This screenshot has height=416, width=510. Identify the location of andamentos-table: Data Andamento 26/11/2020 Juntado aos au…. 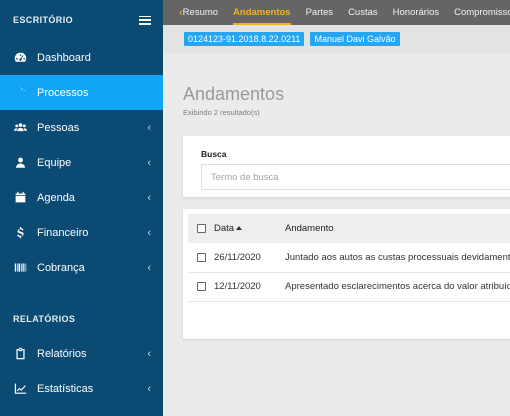
(349, 258).